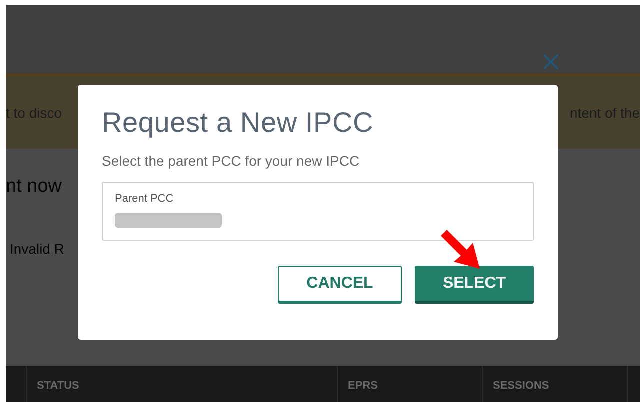  What do you see at coordinates (551, 62) in the screenshot?
I see `close-icon` at bounding box center [551, 62].